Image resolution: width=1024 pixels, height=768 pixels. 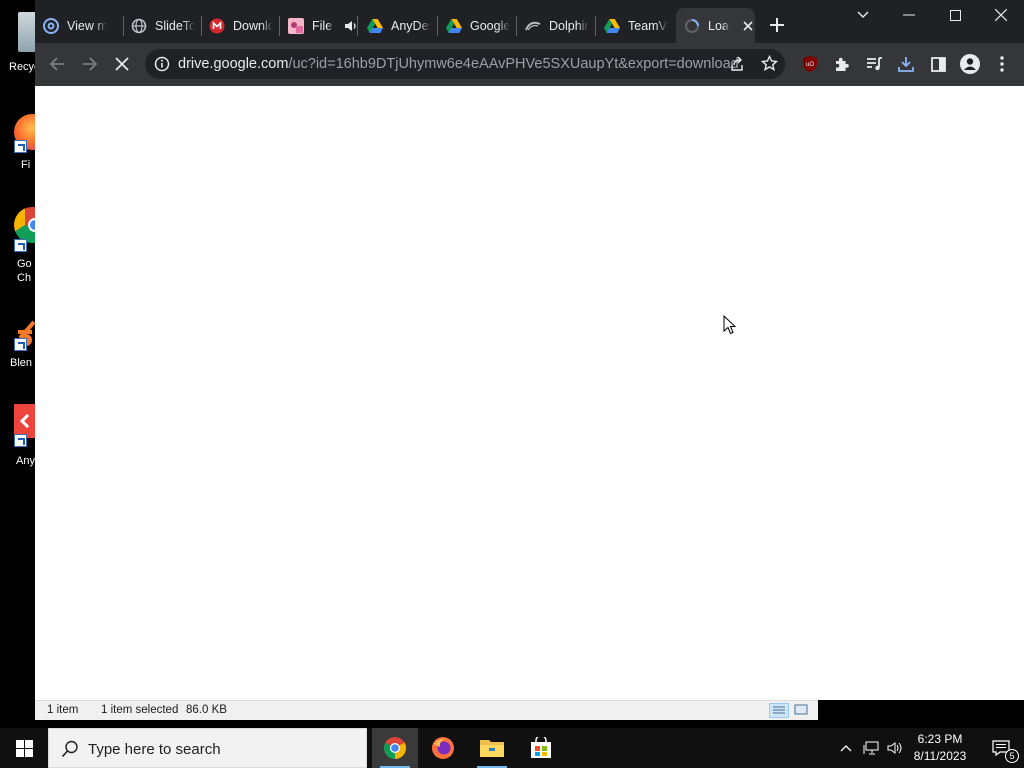 I want to click on tab-search-button, so click(x=863, y=15).